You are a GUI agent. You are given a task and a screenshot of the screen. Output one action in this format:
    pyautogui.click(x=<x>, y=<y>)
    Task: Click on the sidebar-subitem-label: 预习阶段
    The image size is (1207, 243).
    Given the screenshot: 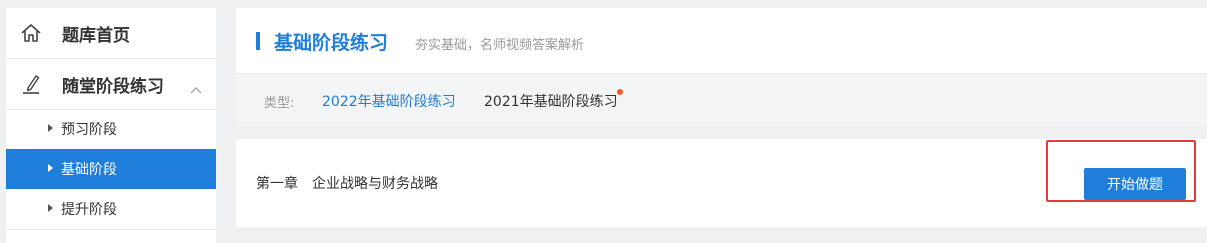 What is the action you would take?
    pyautogui.click(x=89, y=130)
    